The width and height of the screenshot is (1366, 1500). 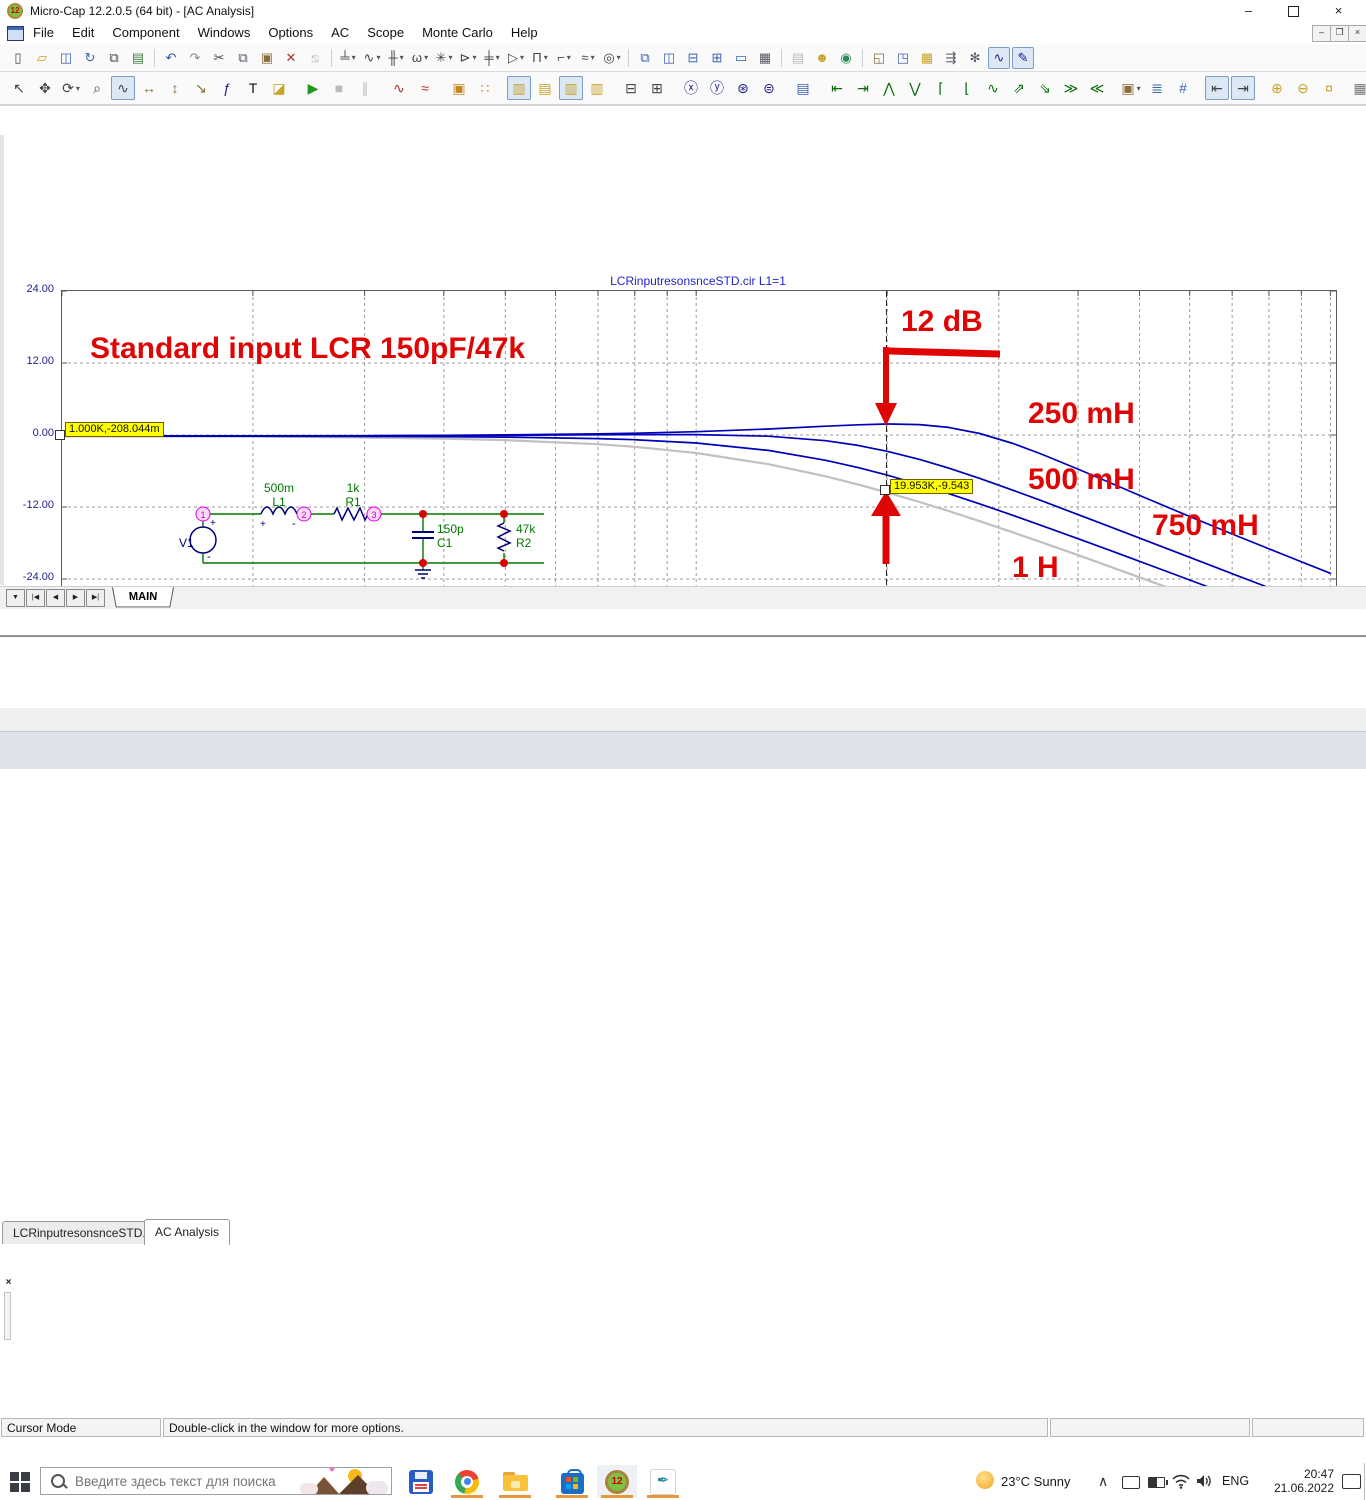 What do you see at coordinates (1243, 88) in the screenshot?
I see `right-cursor-mode-icon: ⇥` at bounding box center [1243, 88].